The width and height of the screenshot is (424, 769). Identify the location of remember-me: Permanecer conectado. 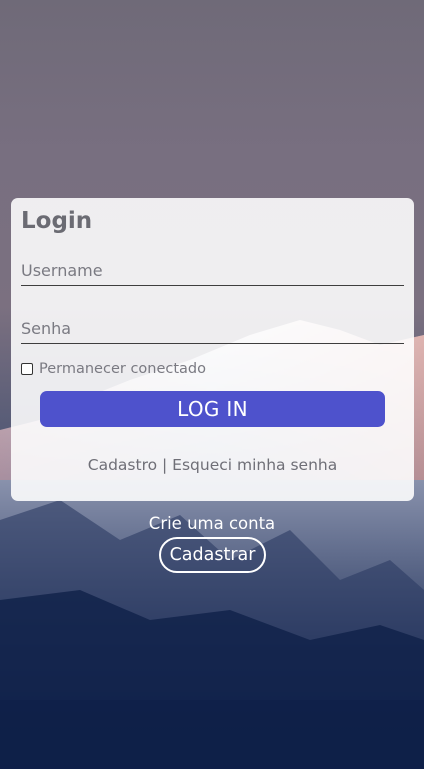
(113, 369).